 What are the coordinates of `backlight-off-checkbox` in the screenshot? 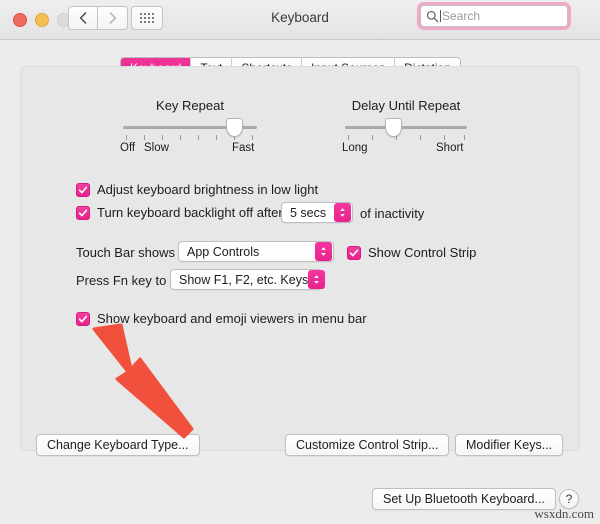 It's located at (83, 212).